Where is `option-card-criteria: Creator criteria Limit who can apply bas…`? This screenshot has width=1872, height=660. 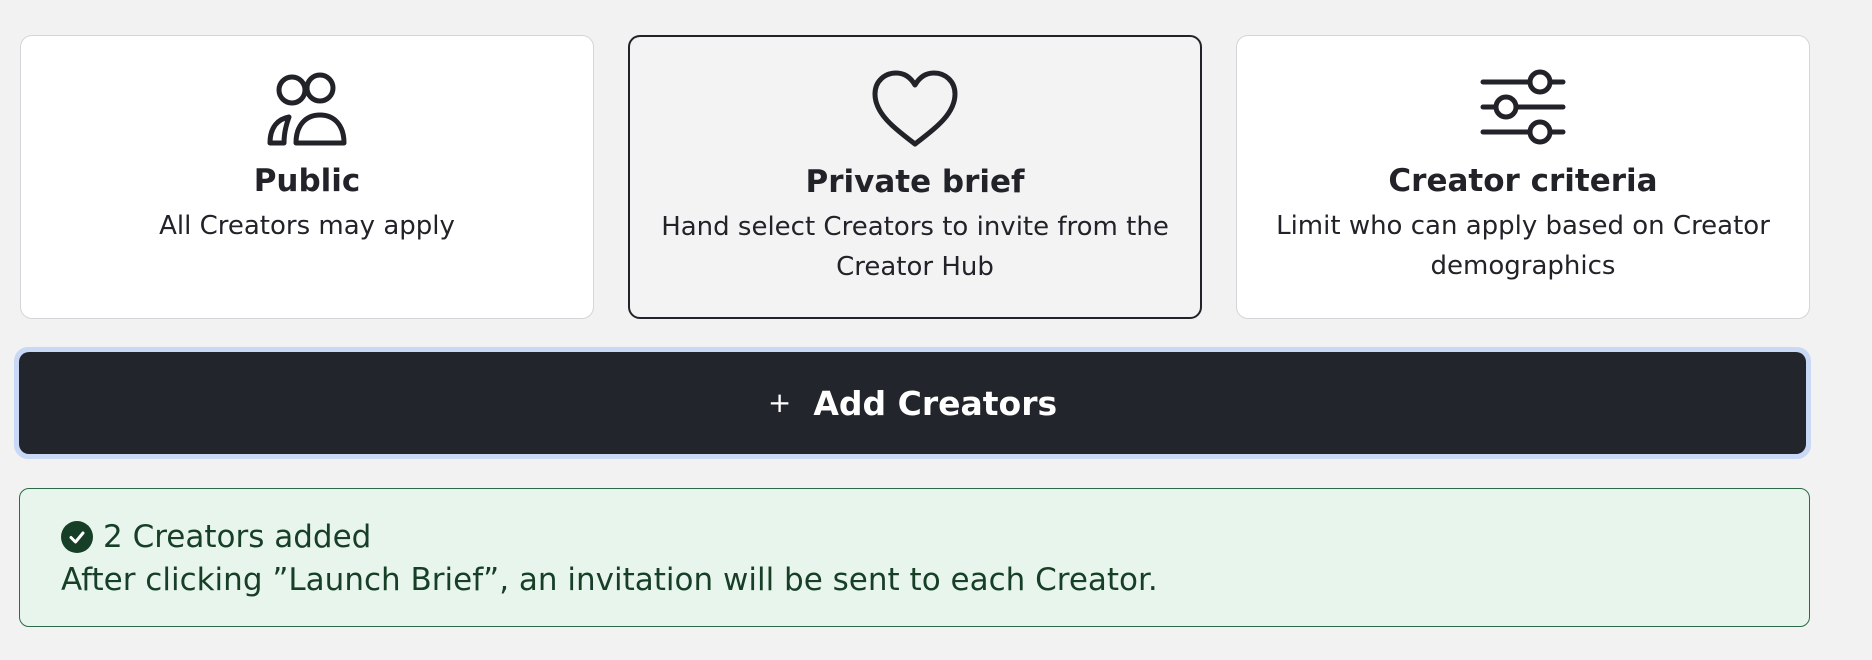 option-card-criteria: Creator criteria Limit who can apply bas… is located at coordinates (1523, 177).